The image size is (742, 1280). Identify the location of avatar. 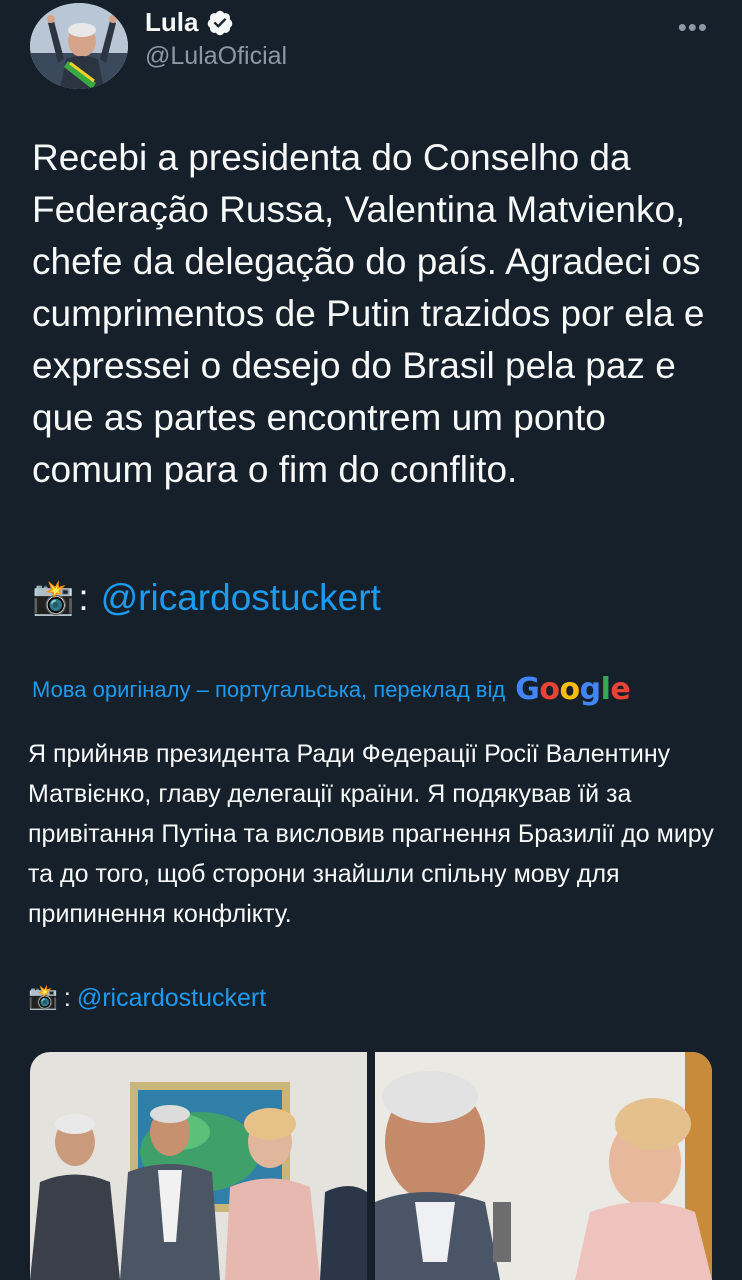
(79, 46).